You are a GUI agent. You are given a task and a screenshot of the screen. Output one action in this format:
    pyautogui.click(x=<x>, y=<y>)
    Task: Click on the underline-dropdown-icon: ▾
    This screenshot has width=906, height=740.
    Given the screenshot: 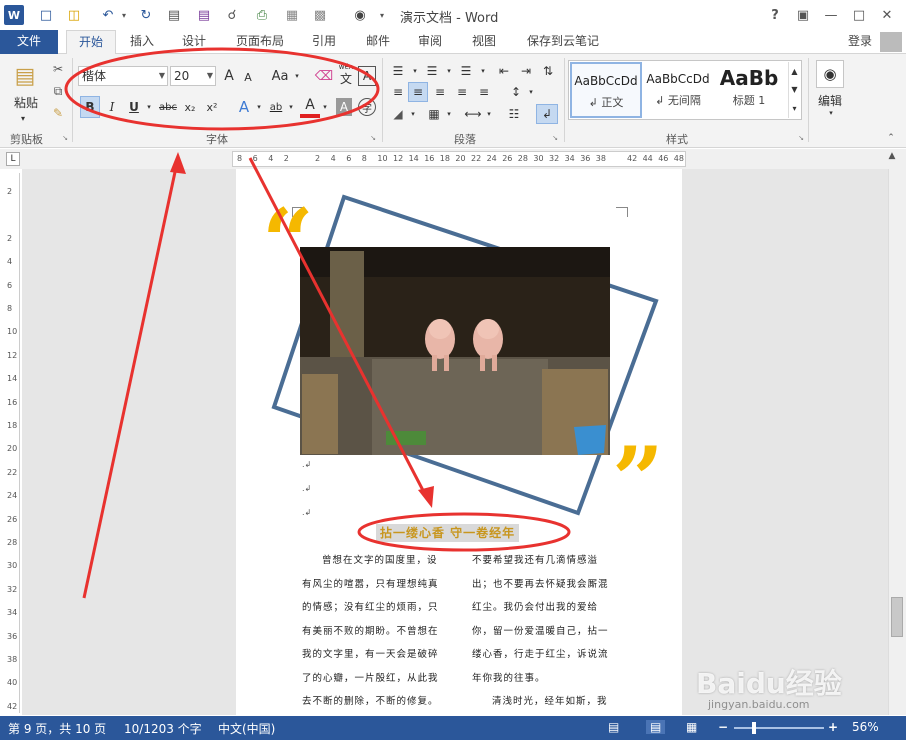 What is the action you would take?
    pyautogui.click(x=149, y=107)
    